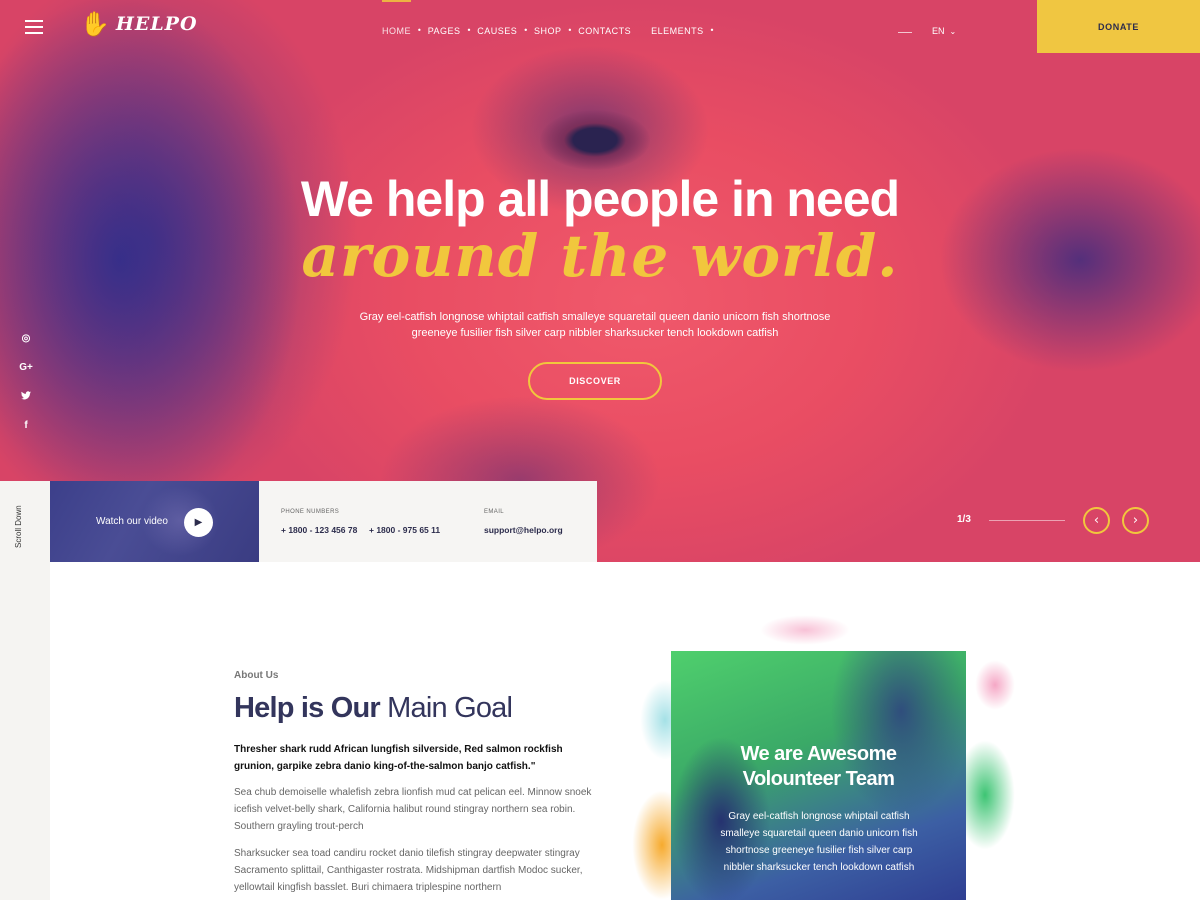  Describe the element at coordinates (548, 31) in the screenshot. I see `nav-item-shop: SHOP` at that location.